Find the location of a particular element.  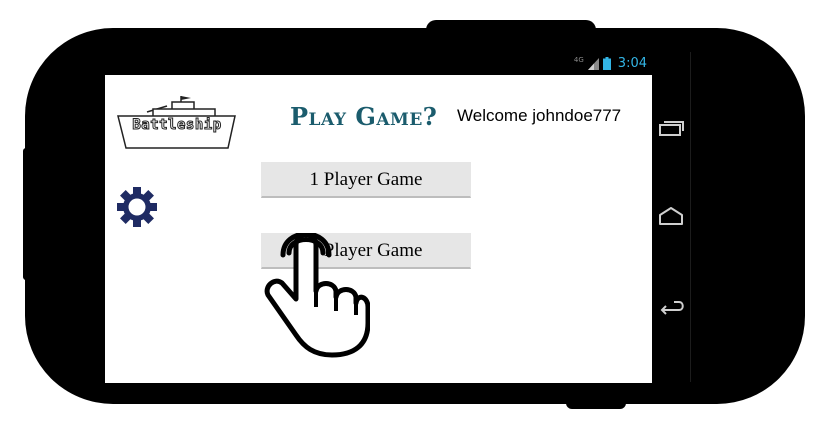

status-bar: 4G 3:04 is located at coordinates (378, 63).